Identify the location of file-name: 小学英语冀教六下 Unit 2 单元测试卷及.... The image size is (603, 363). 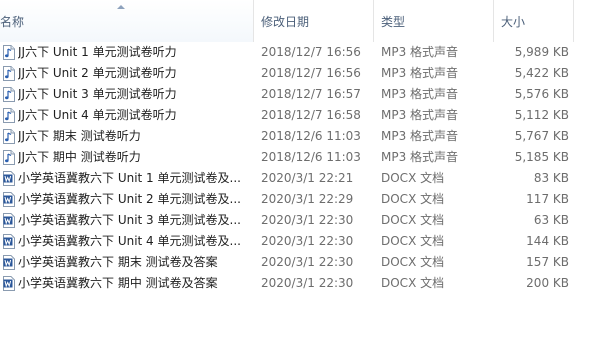
(129, 199).